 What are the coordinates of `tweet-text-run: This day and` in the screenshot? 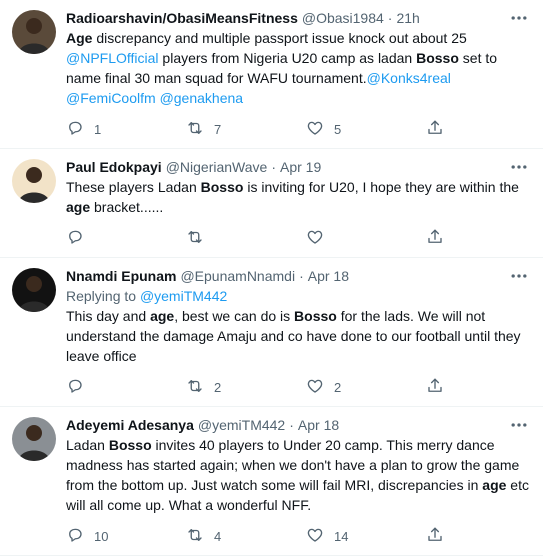 It's located at (108, 316).